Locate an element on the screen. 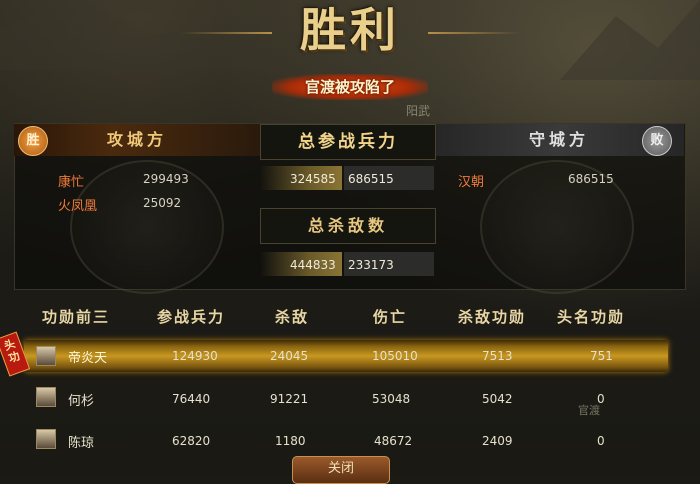  ranking-kills: 24045 is located at coordinates (289, 356).